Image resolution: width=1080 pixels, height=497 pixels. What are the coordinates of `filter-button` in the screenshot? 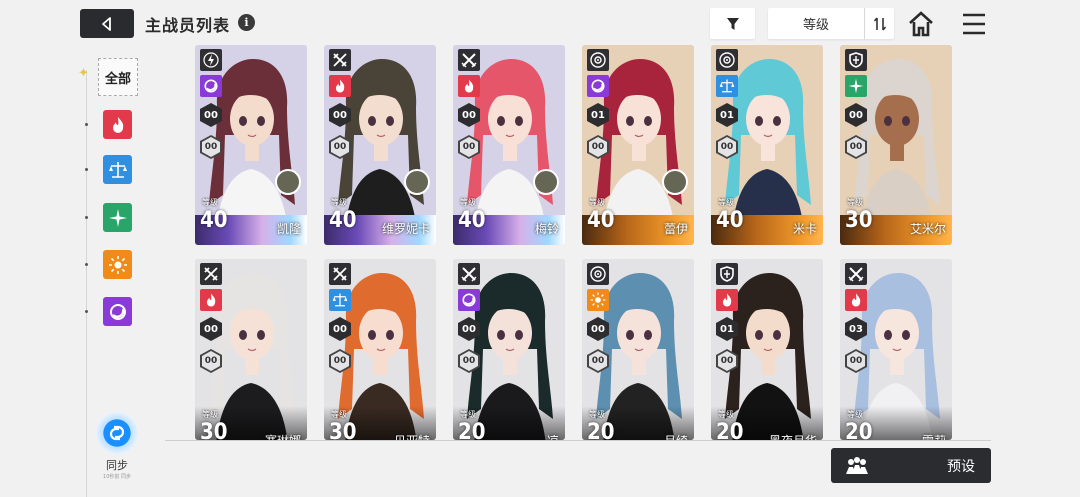 It's located at (732, 23).